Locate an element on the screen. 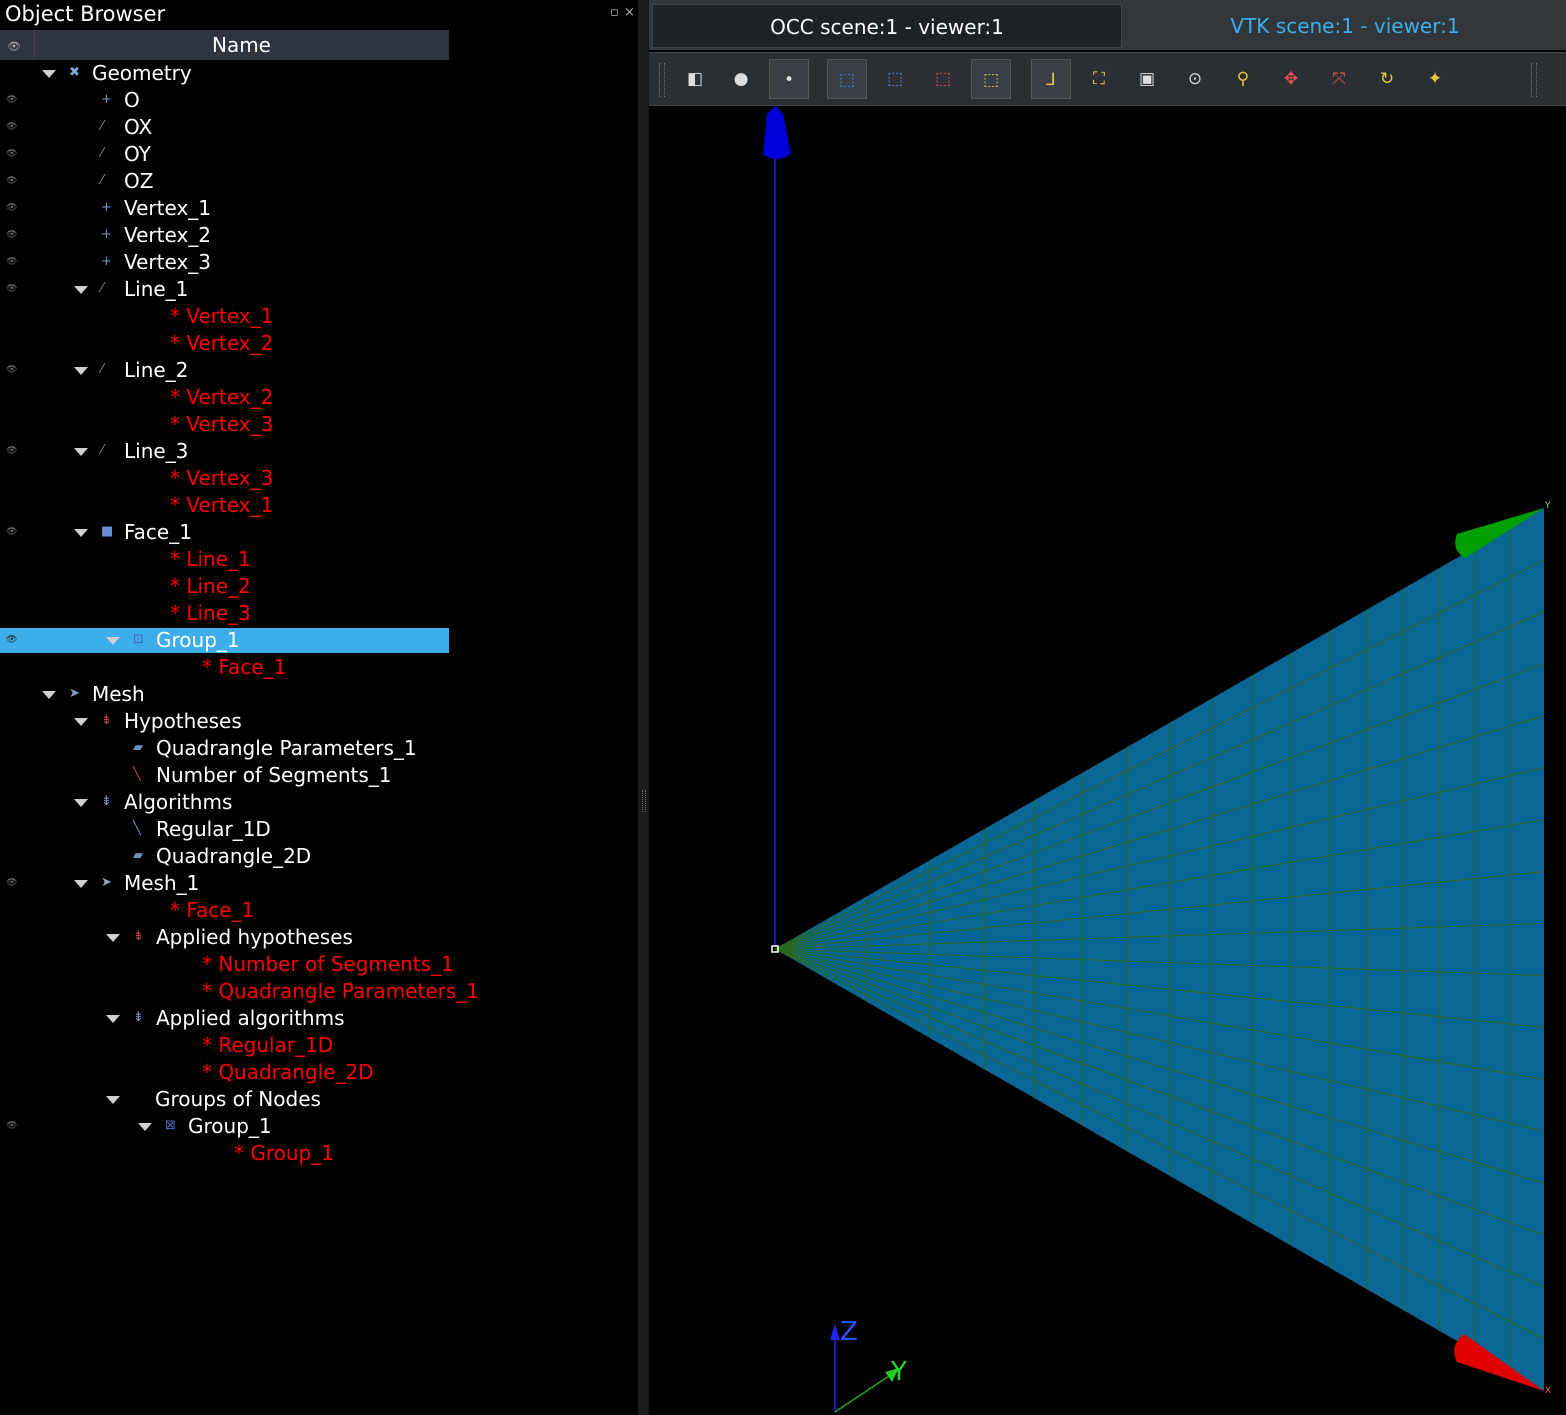 The height and width of the screenshot is (1415, 1566). tree-item-label: * Line_3 is located at coordinates (210, 613).